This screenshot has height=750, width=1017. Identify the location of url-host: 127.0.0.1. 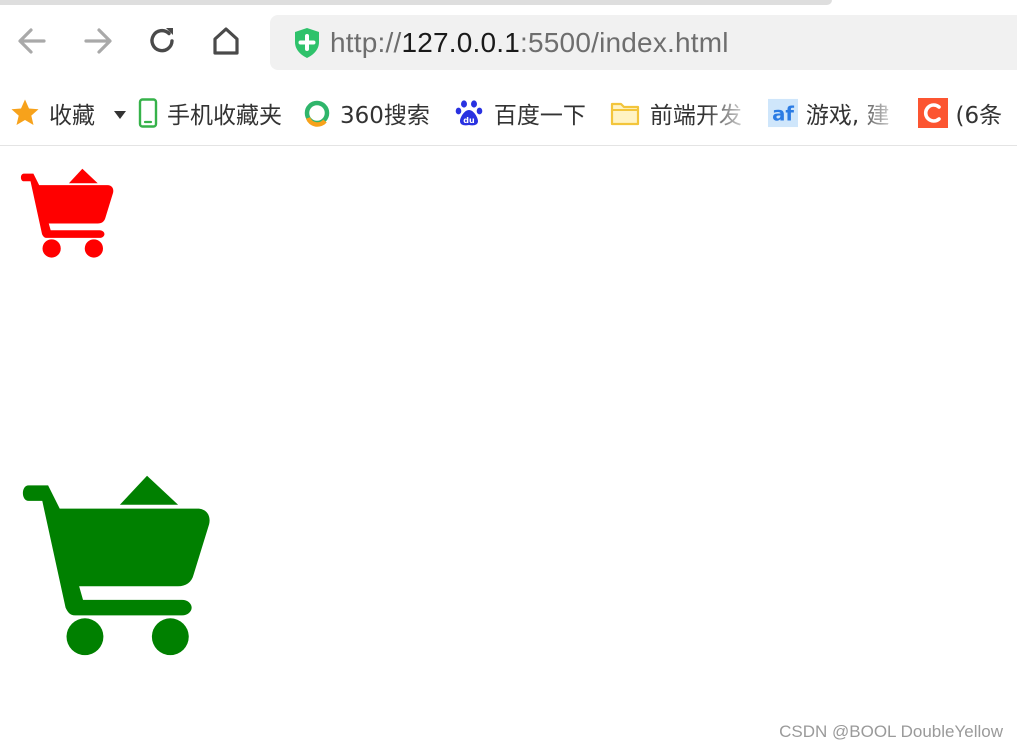
(461, 42).